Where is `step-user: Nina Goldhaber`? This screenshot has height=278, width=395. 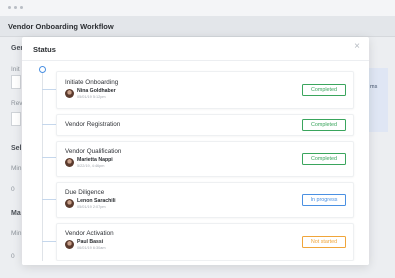 step-user: Nina Goldhaber is located at coordinates (96, 91).